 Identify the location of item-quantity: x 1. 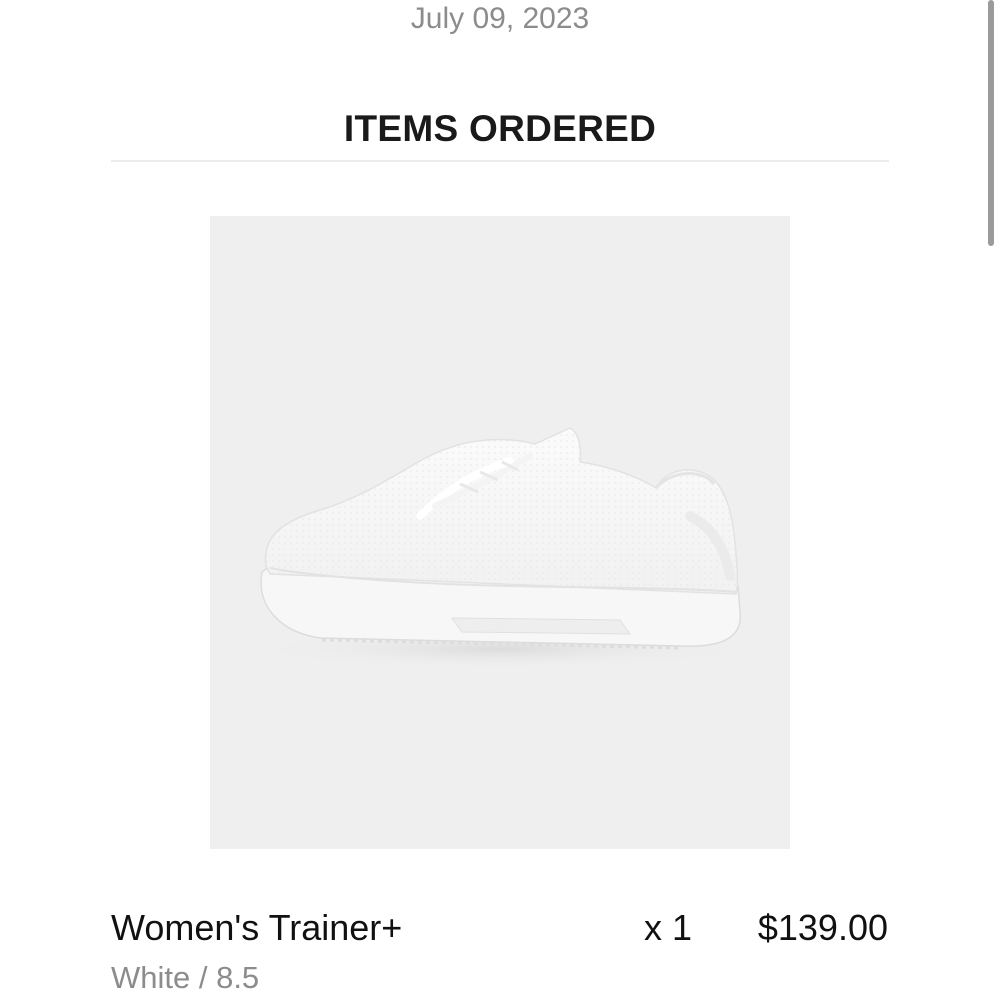
(668, 927).